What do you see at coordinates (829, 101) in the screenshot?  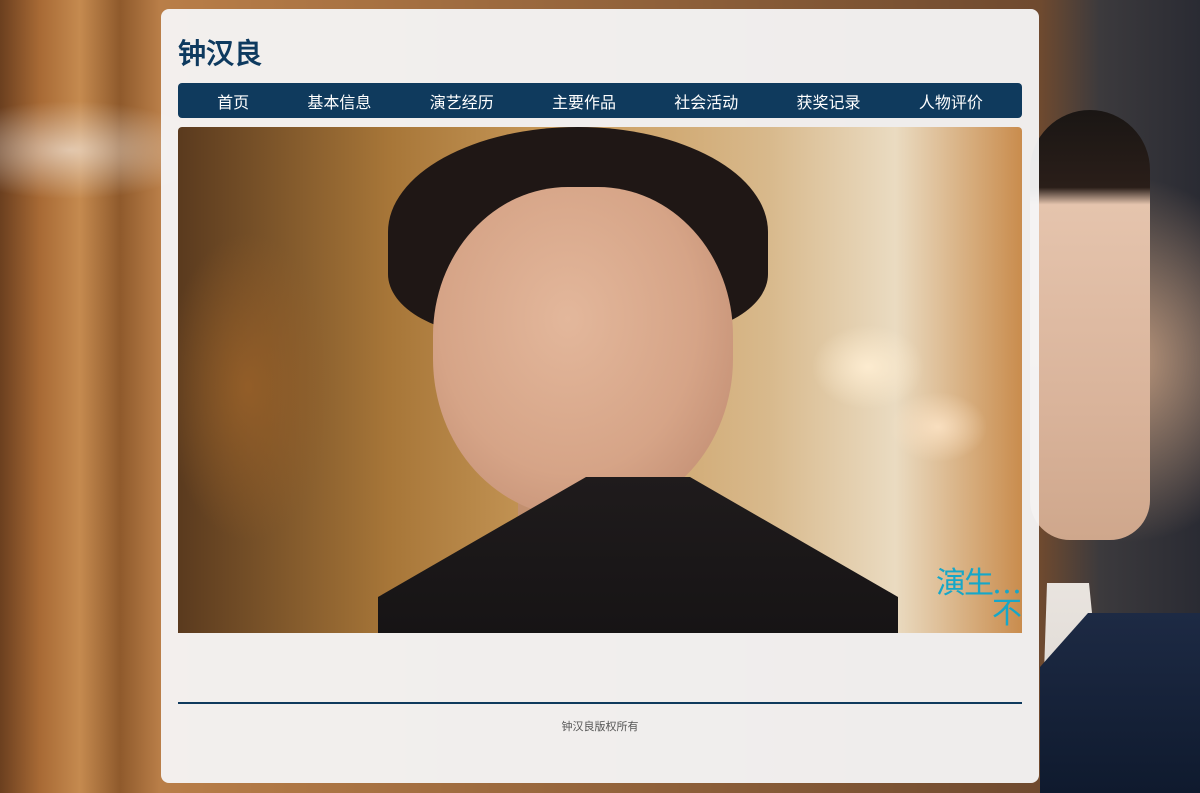 I see `nav-item-awards: 获奖记录` at bounding box center [829, 101].